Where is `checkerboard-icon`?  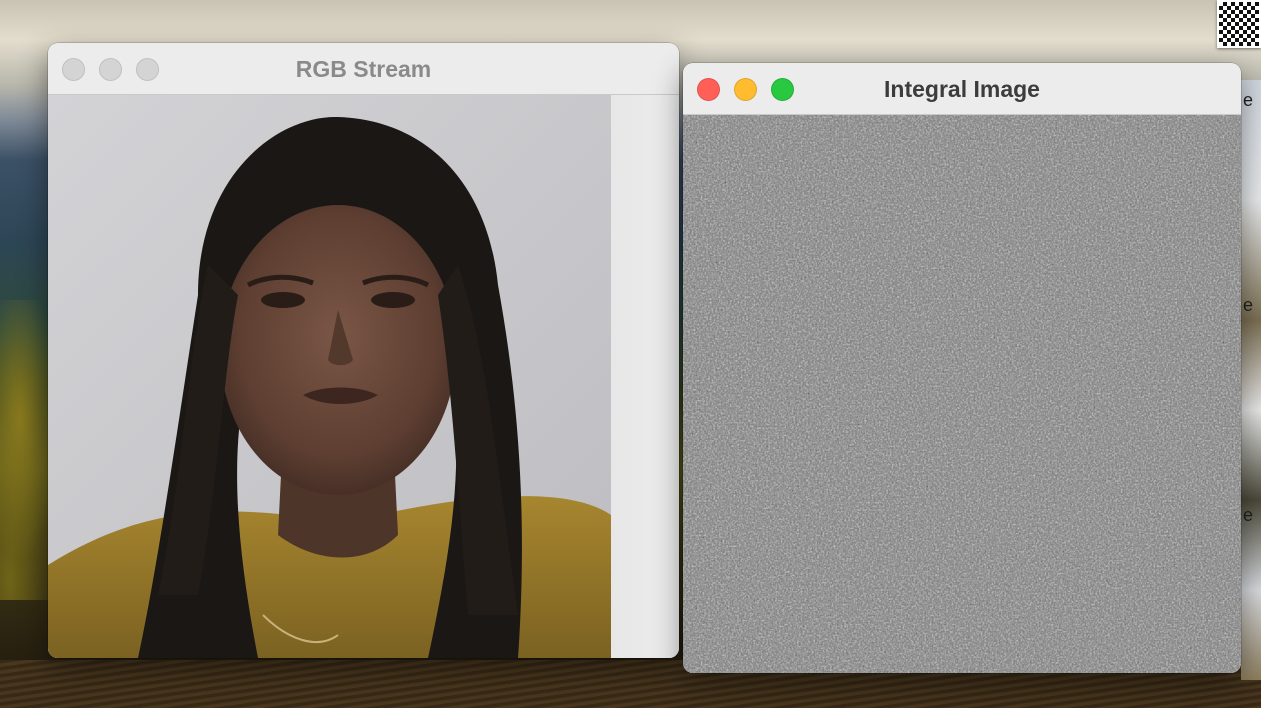 checkerboard-icon is located at coordinates (1239, 24).